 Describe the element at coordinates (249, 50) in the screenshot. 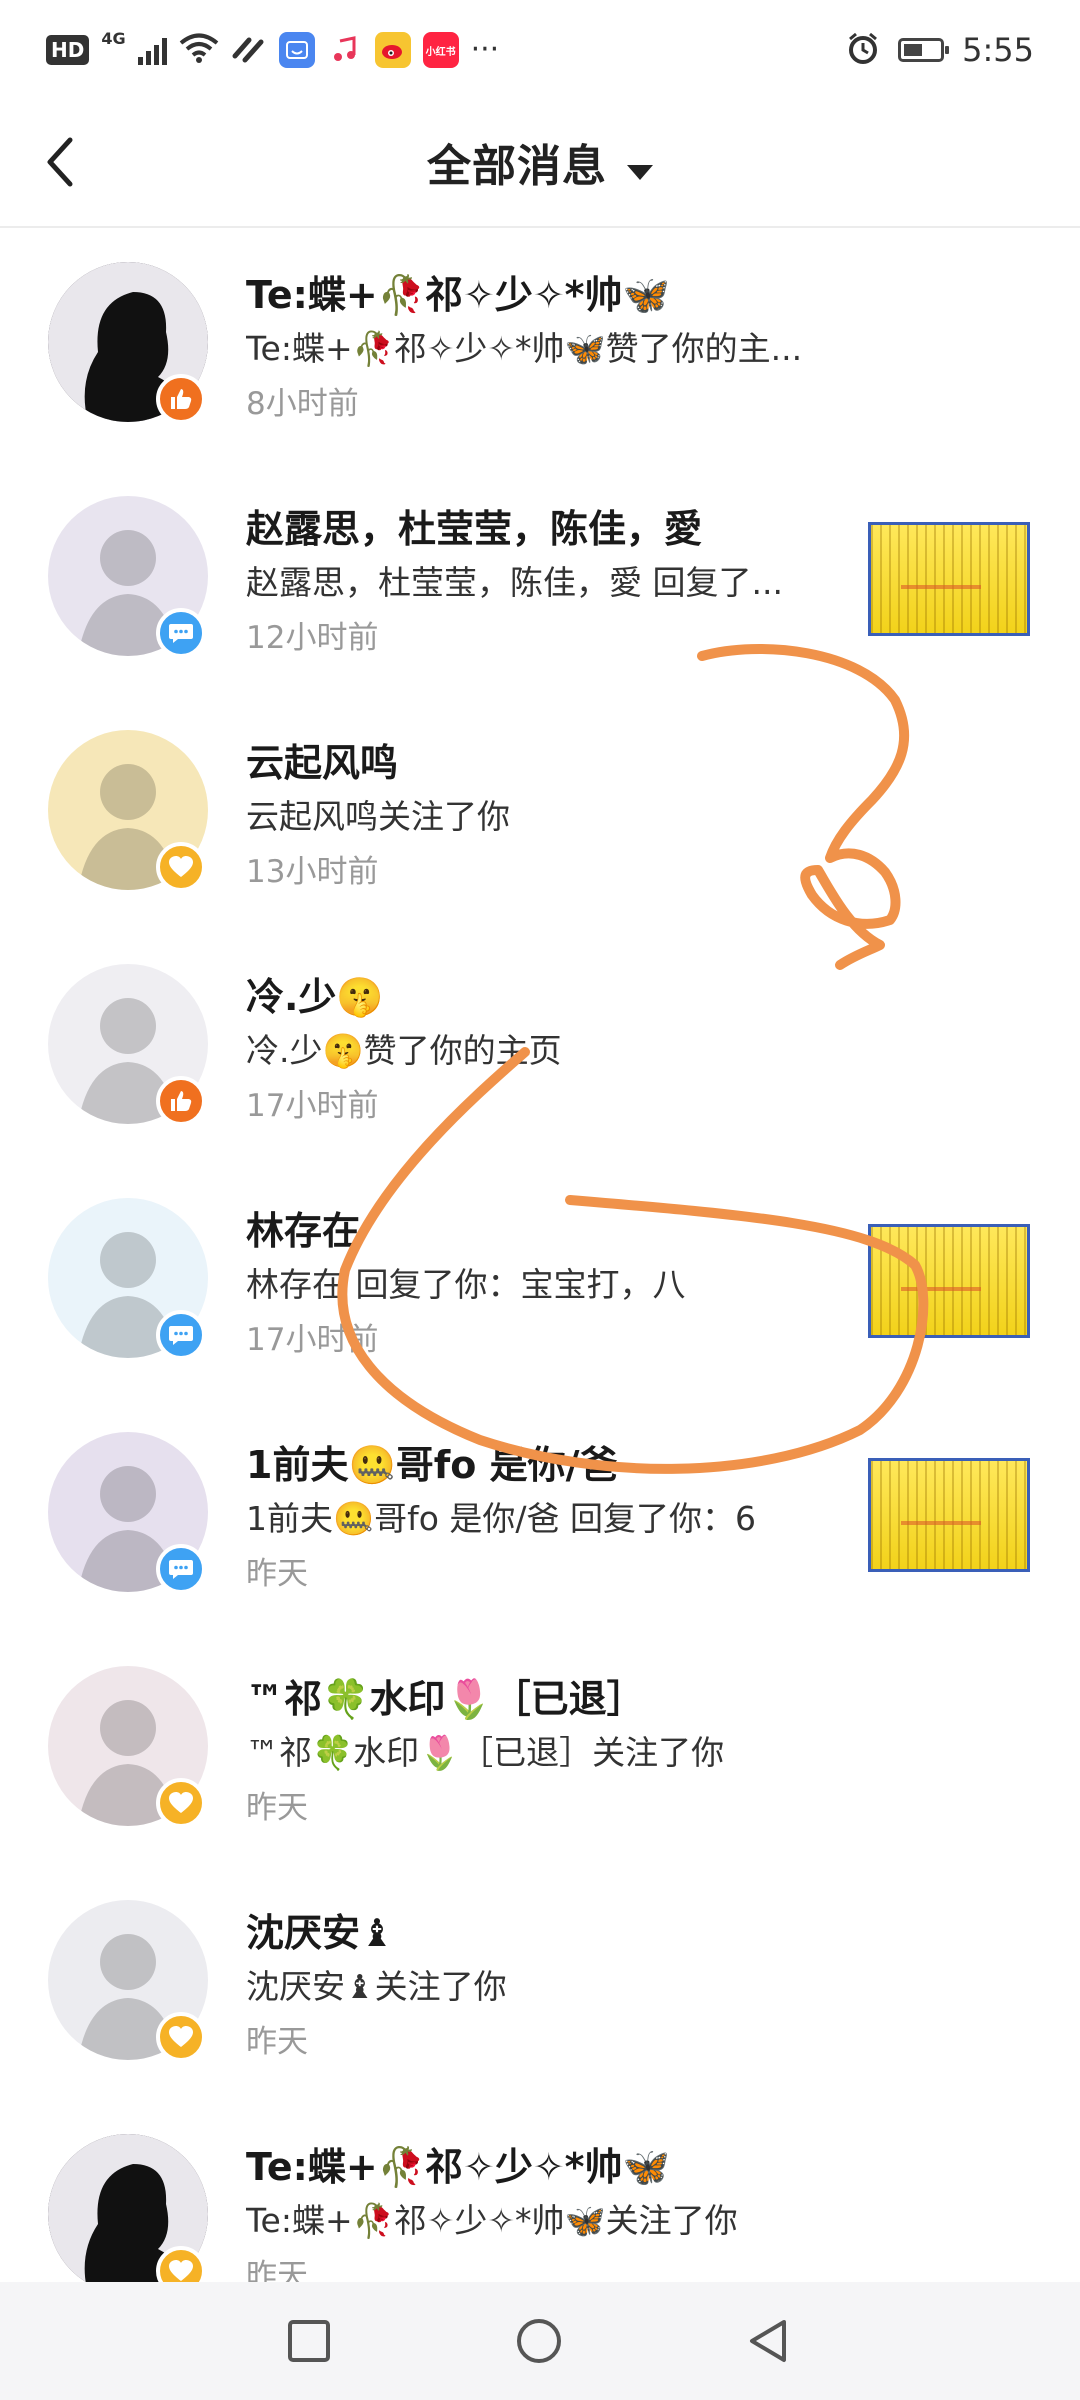

I see `link-icon` at that location.